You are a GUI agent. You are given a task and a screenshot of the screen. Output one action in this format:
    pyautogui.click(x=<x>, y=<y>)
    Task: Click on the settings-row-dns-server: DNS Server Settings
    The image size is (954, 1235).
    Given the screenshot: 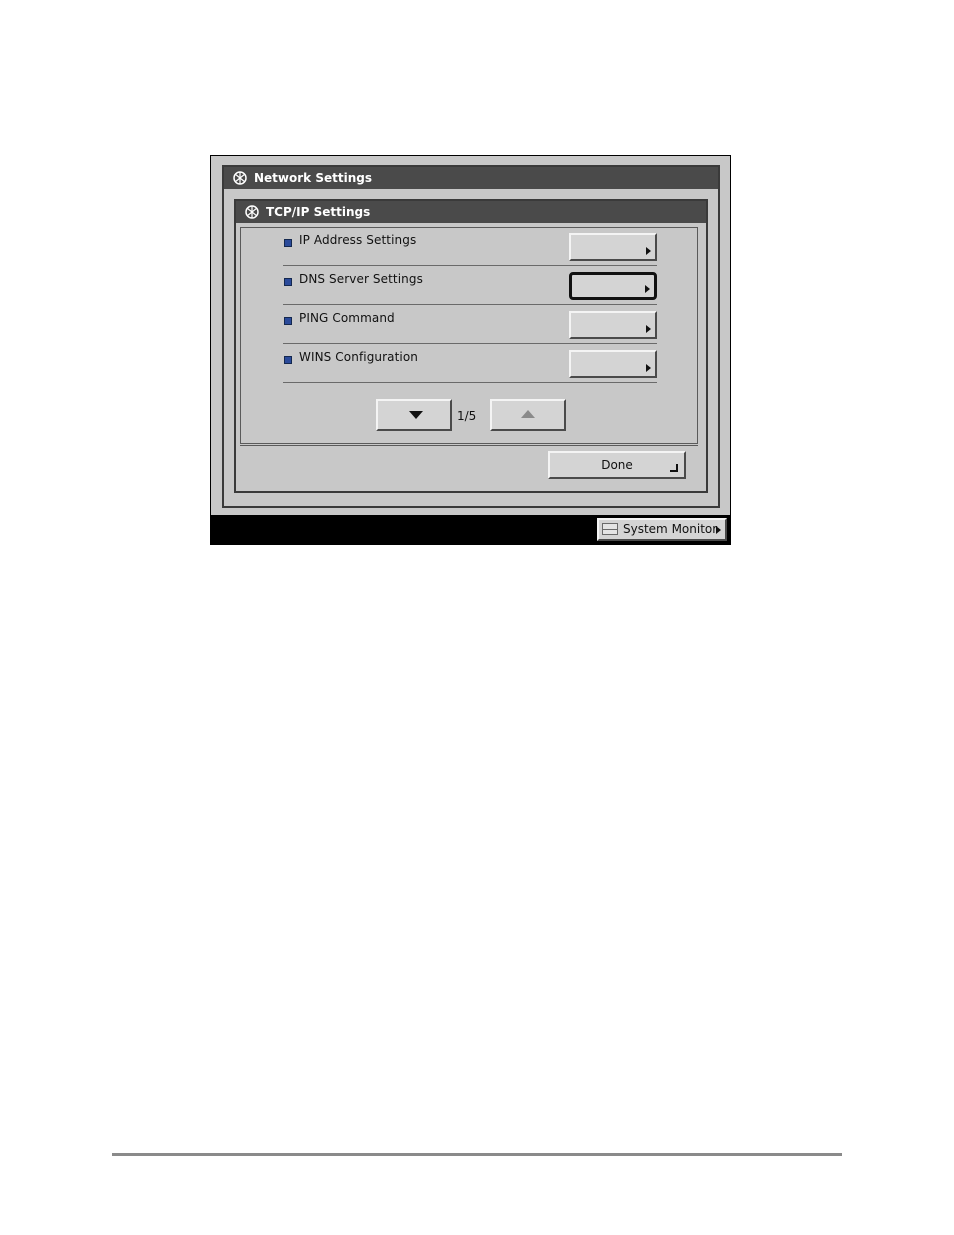 What is the action you would take?
    pyautogui.click(x=470, y=286)
    